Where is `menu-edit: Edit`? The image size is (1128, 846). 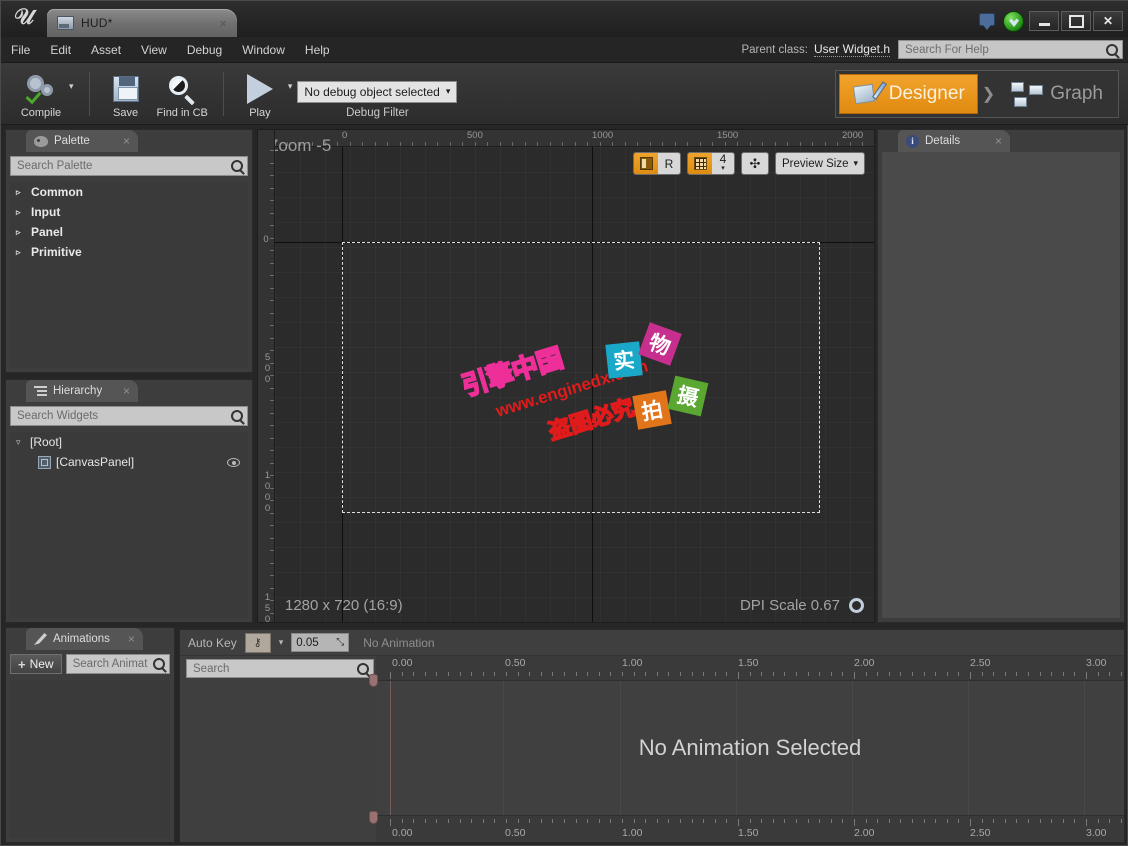 menu-edit: Edit is located at coordinates (60, 50).